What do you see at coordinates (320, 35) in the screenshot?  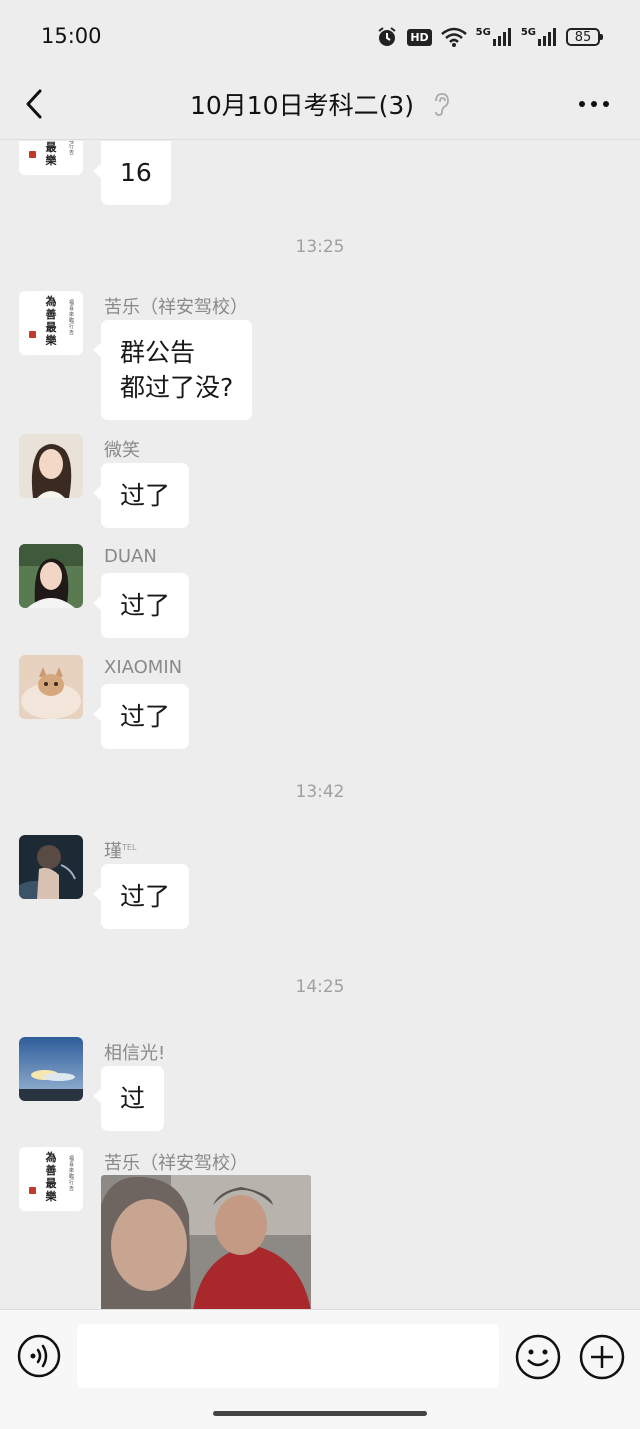 I see `status-bar: 15:00 HD 5G 5G 85` at bounding box center [320, 35].